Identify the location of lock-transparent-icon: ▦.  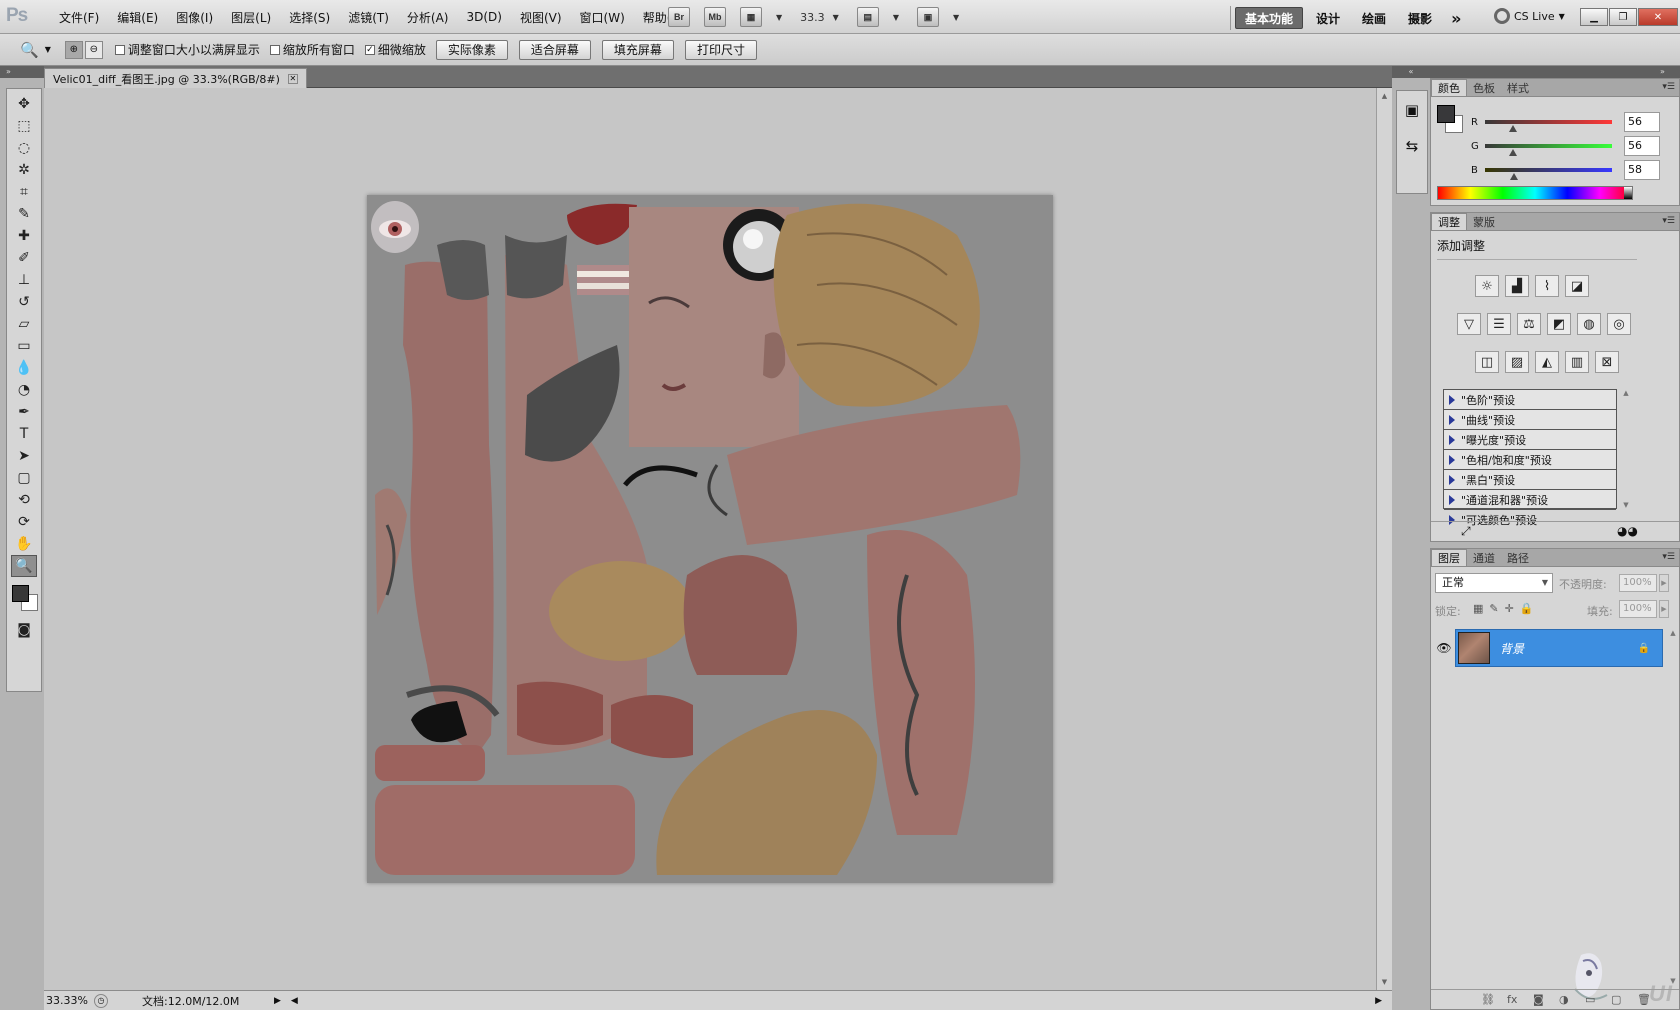
(1478, 608).